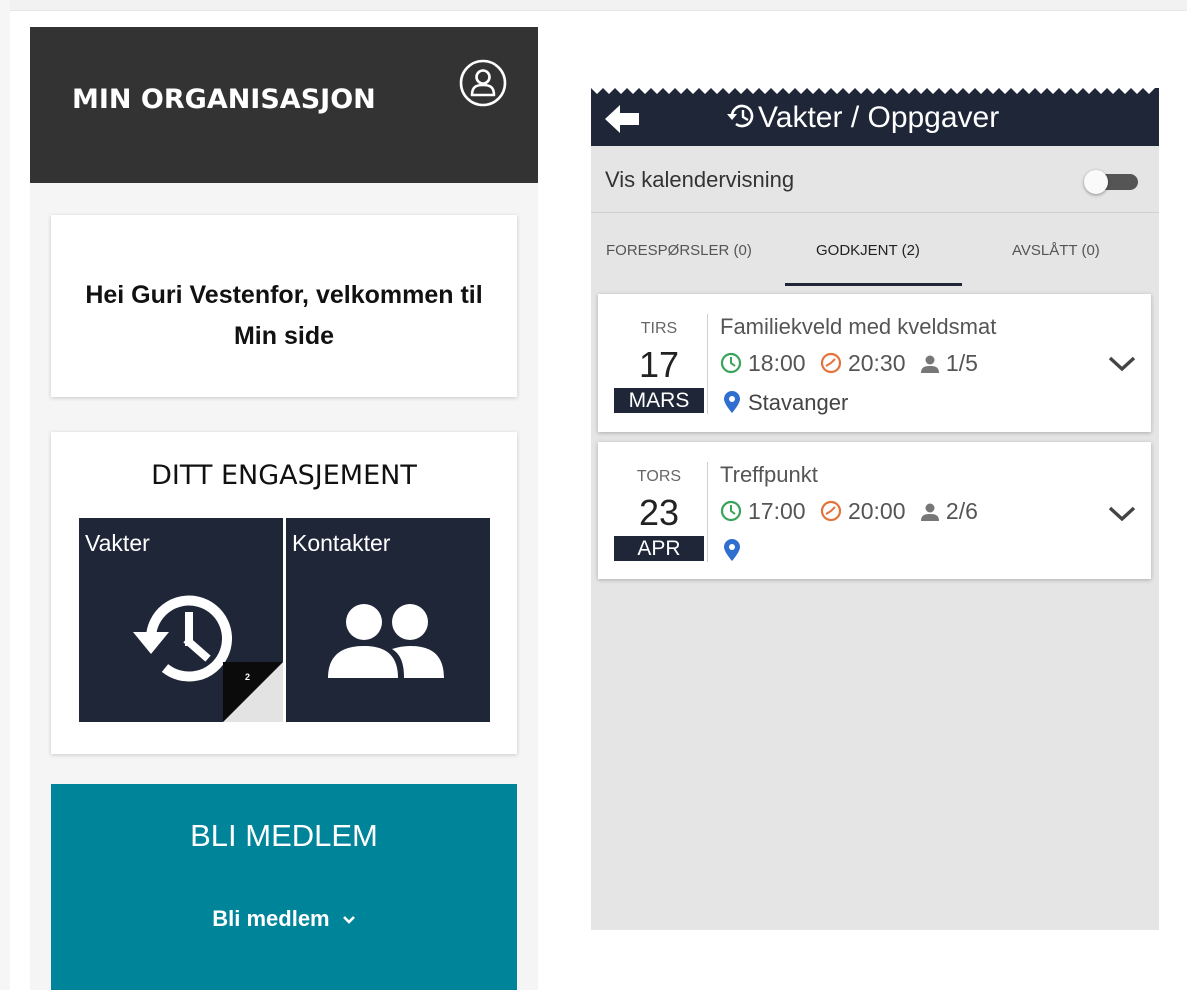 The image size is (1187, 990). I want to click on vakter-header: Vakter / Oppgaver, so click(875, 117).